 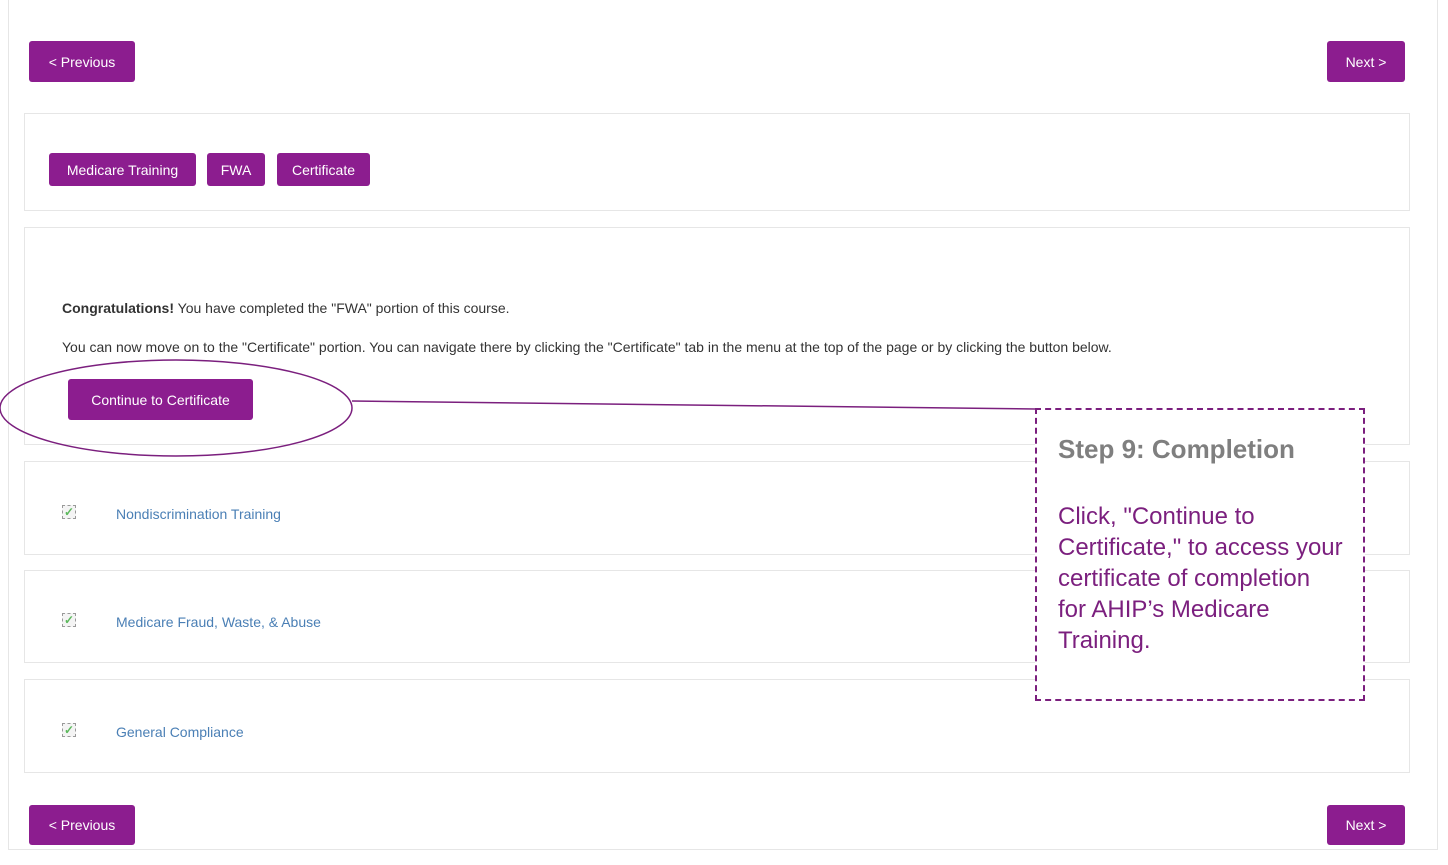 What do you see at coordinates (198, 514) in the screenshot?
I see `module-link-nondiscrimination: Nondiscrimination Training` at bounding box center [198, 514].